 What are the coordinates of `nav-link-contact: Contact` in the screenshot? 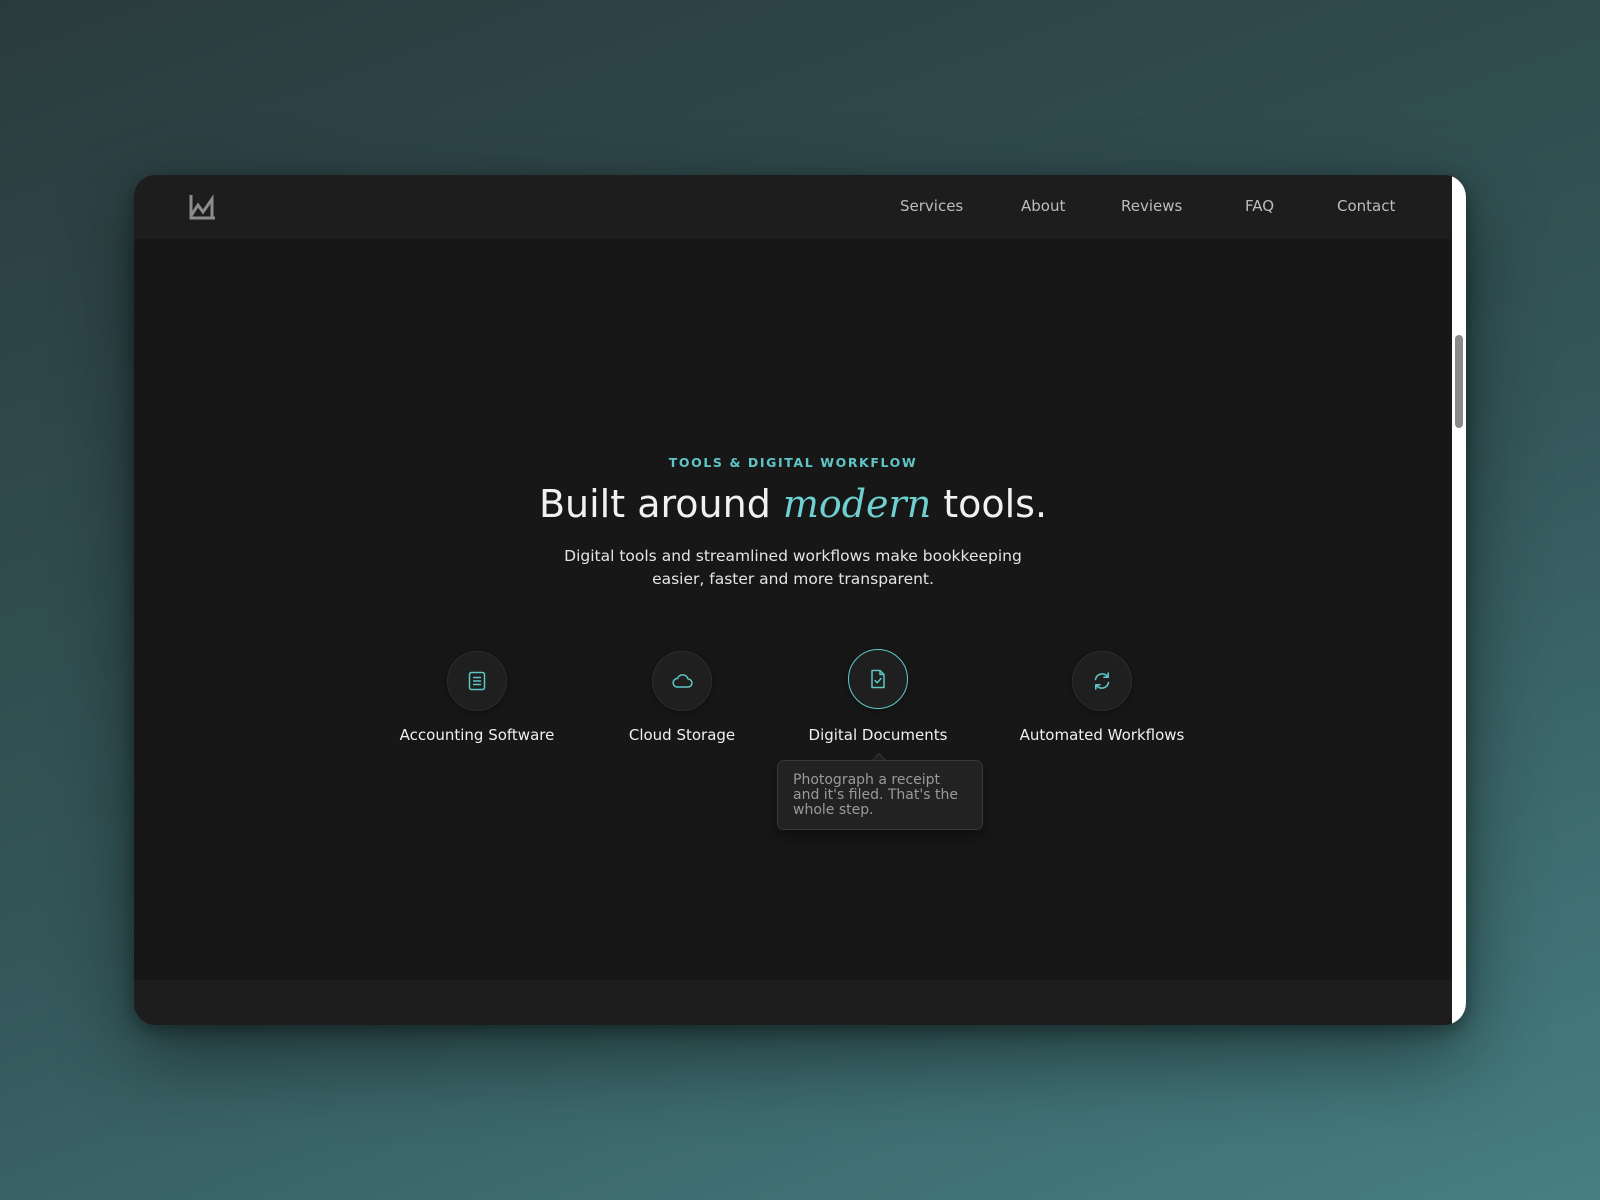 It's located at (1366, 206).